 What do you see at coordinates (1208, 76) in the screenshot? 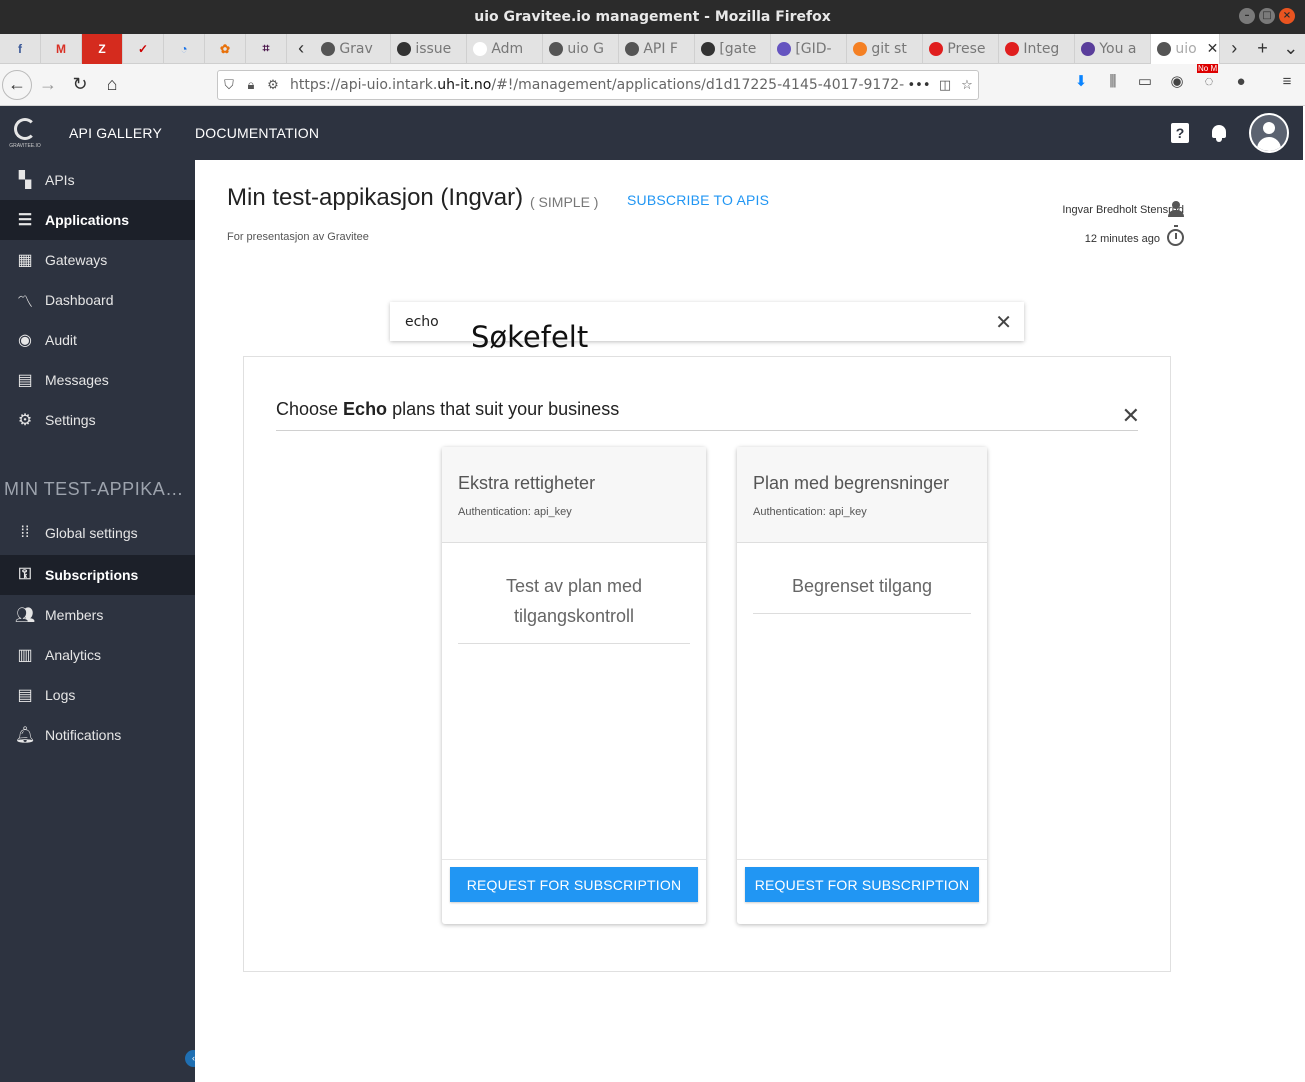
I see `addon-icon: ◌ No M` at bounding box center [1208, 76].